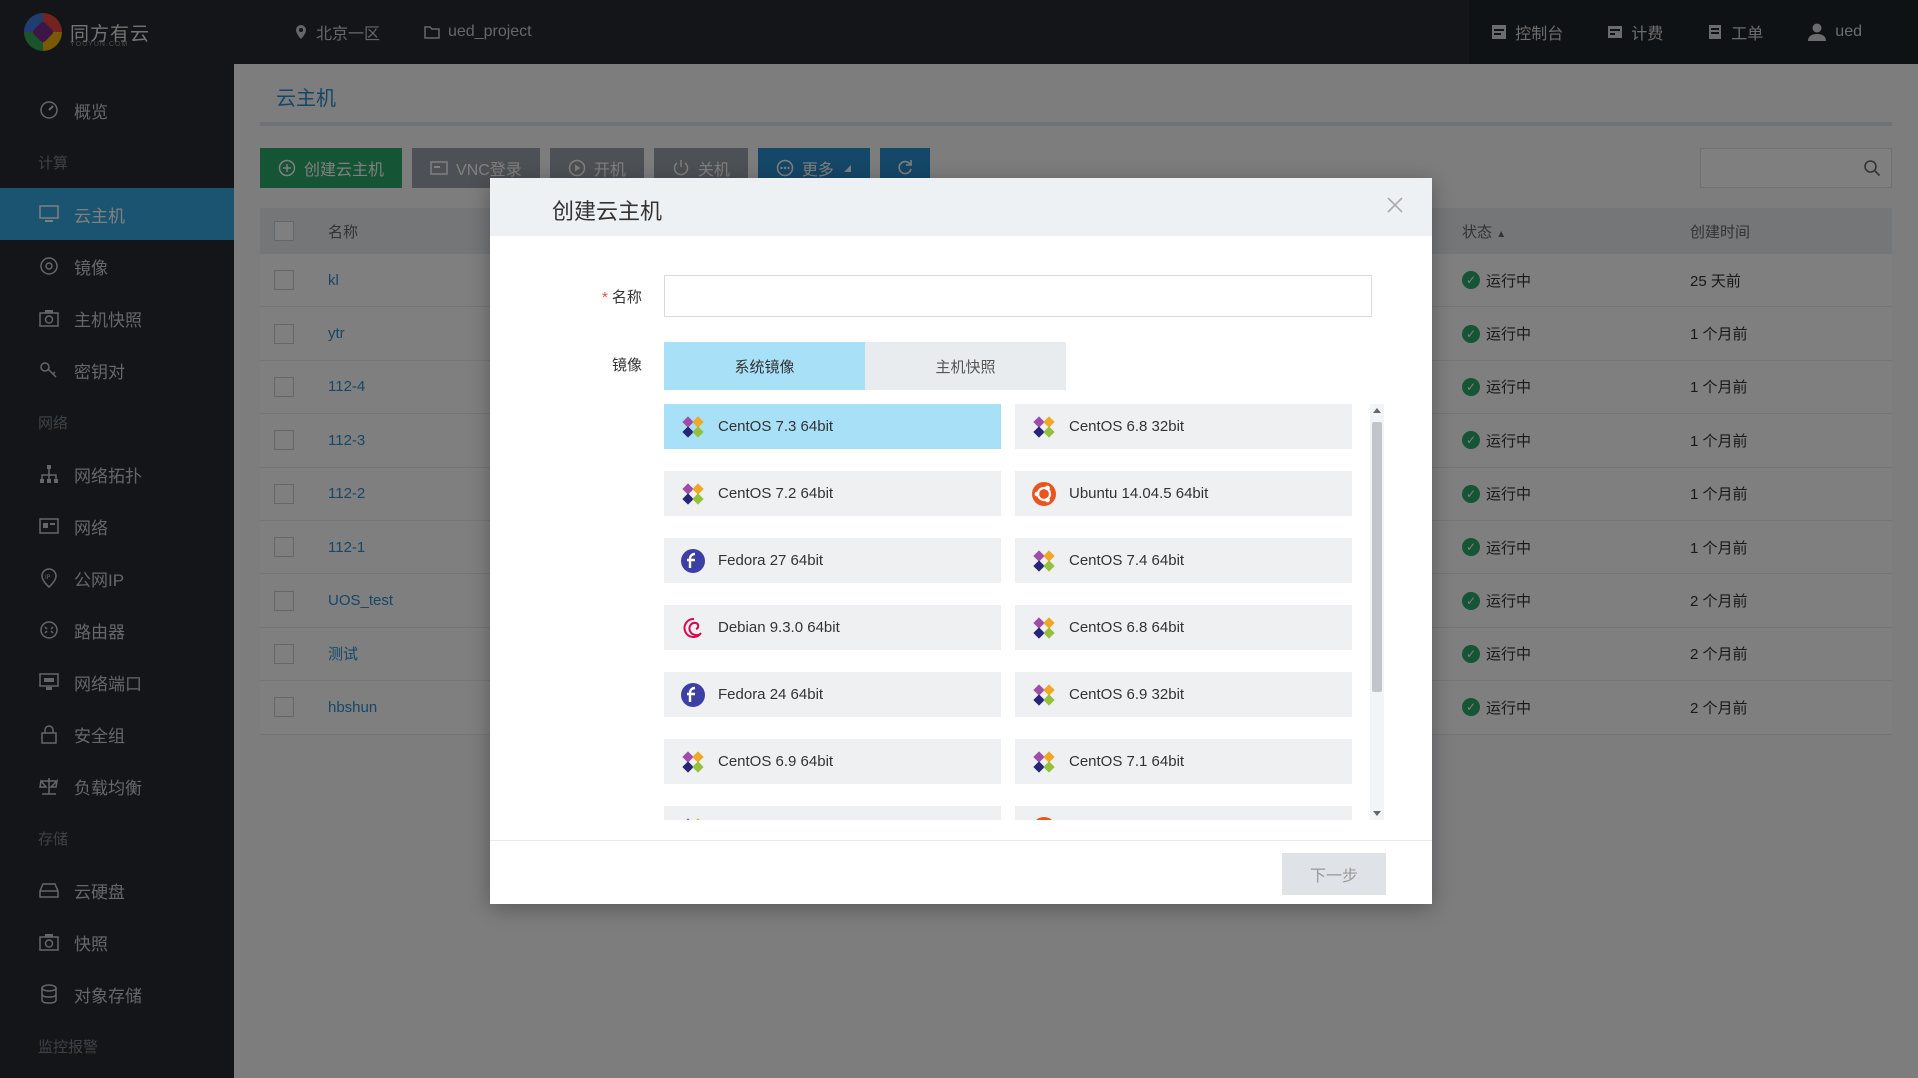  Describe the element at coordinates (832, 694) in the screenshot. I see `image-option: Fedora 24 64bit` at that location.